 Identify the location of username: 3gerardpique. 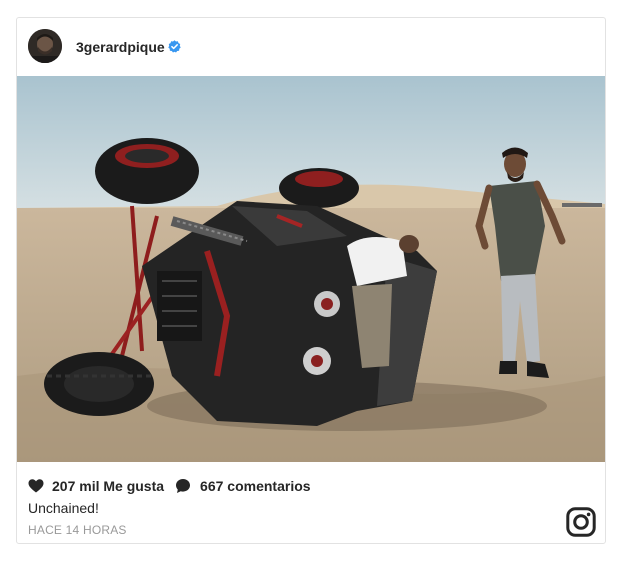
(120, 47).